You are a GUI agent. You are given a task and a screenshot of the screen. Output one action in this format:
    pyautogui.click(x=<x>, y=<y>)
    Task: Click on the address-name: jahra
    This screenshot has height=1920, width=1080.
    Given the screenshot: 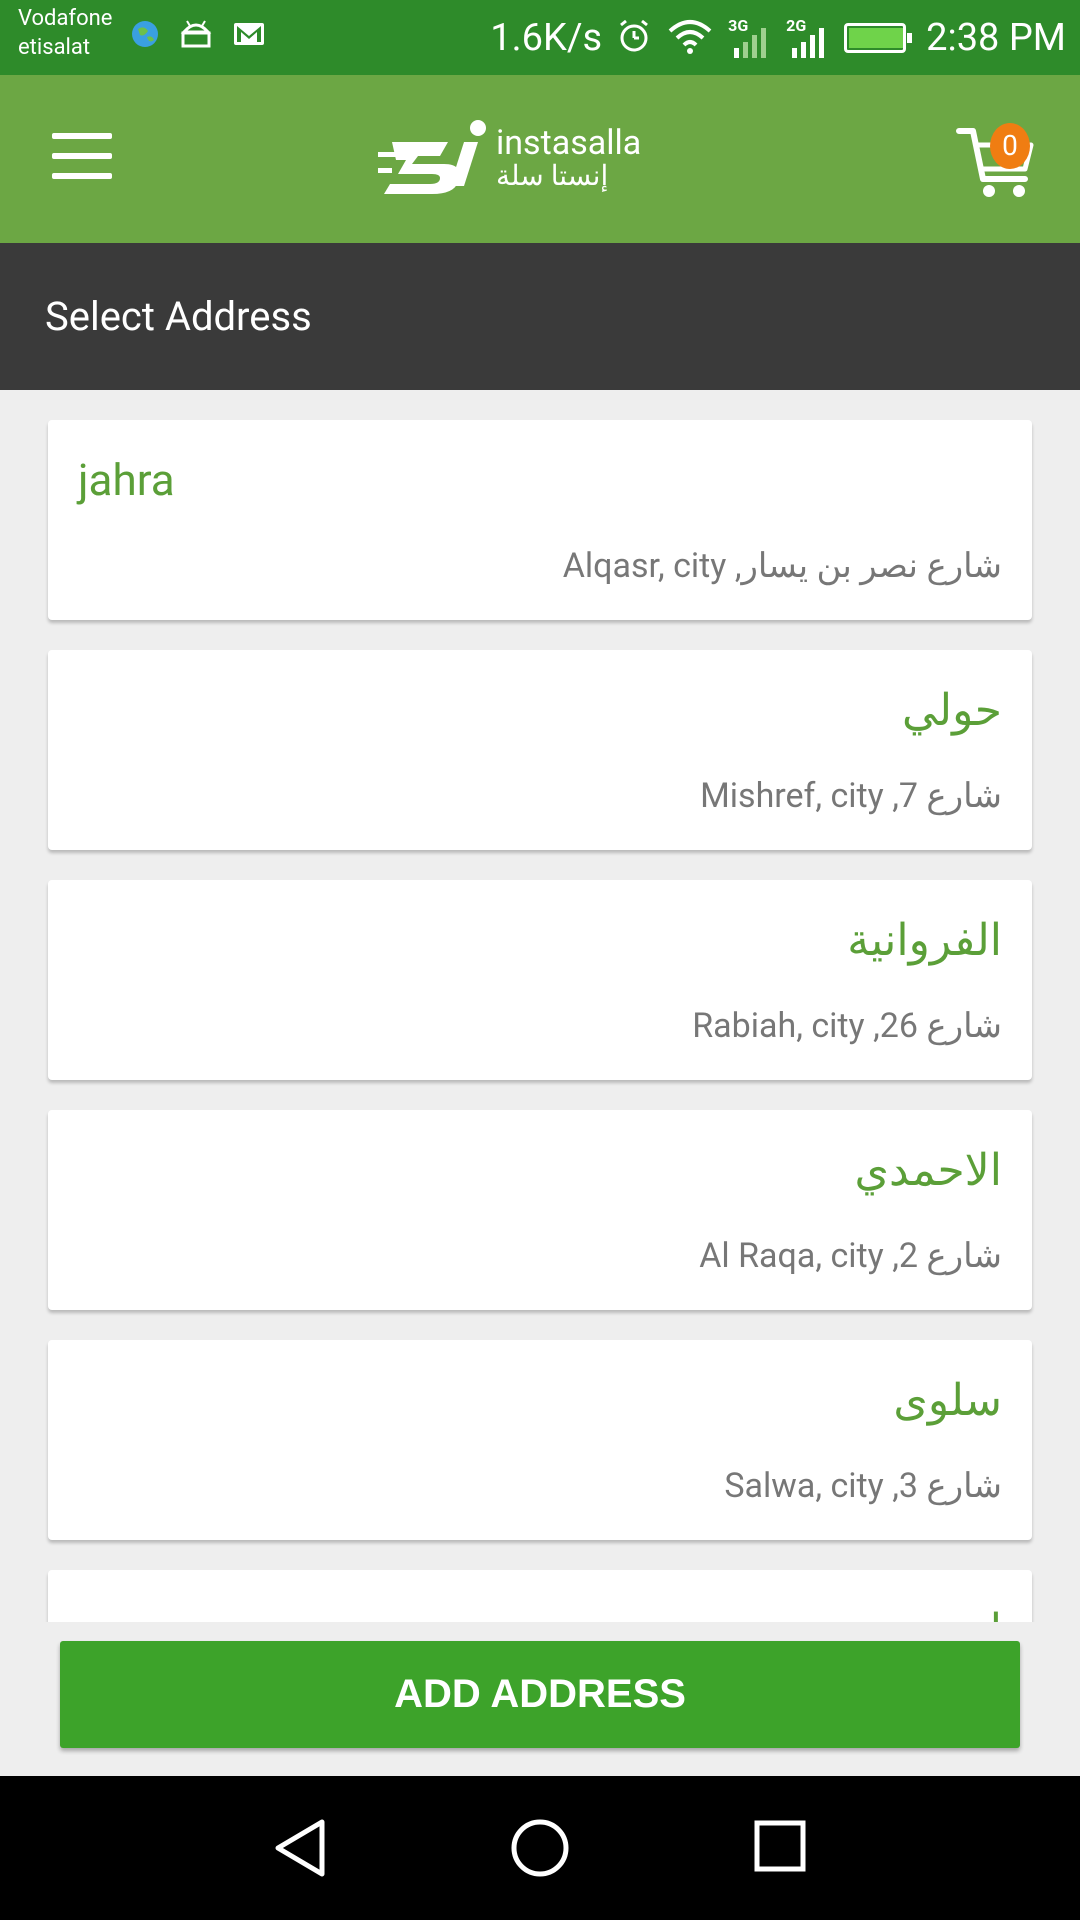 What is the action you would take?
    pyautogui.click(x=126, y=480)
    